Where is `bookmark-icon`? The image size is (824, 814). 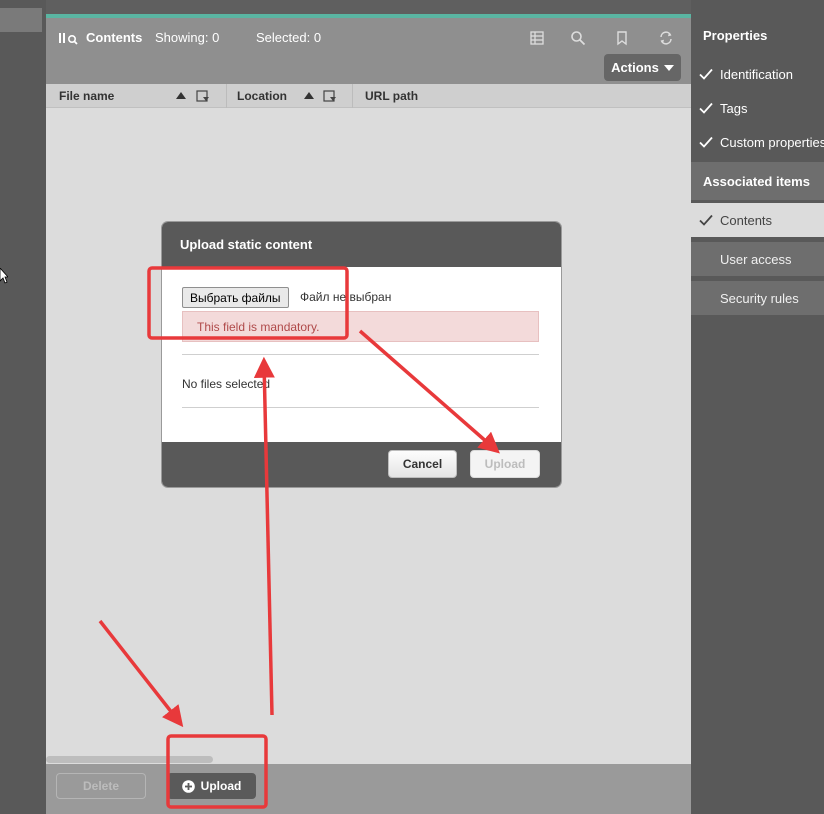 bookmark-icon is located at coordinates (622, 38).